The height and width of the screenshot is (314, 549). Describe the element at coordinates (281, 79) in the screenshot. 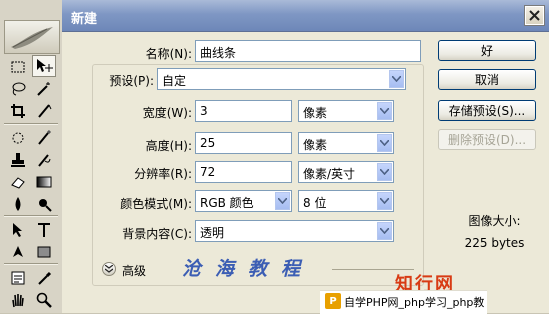

I see `preset-select: 自定` at that location.